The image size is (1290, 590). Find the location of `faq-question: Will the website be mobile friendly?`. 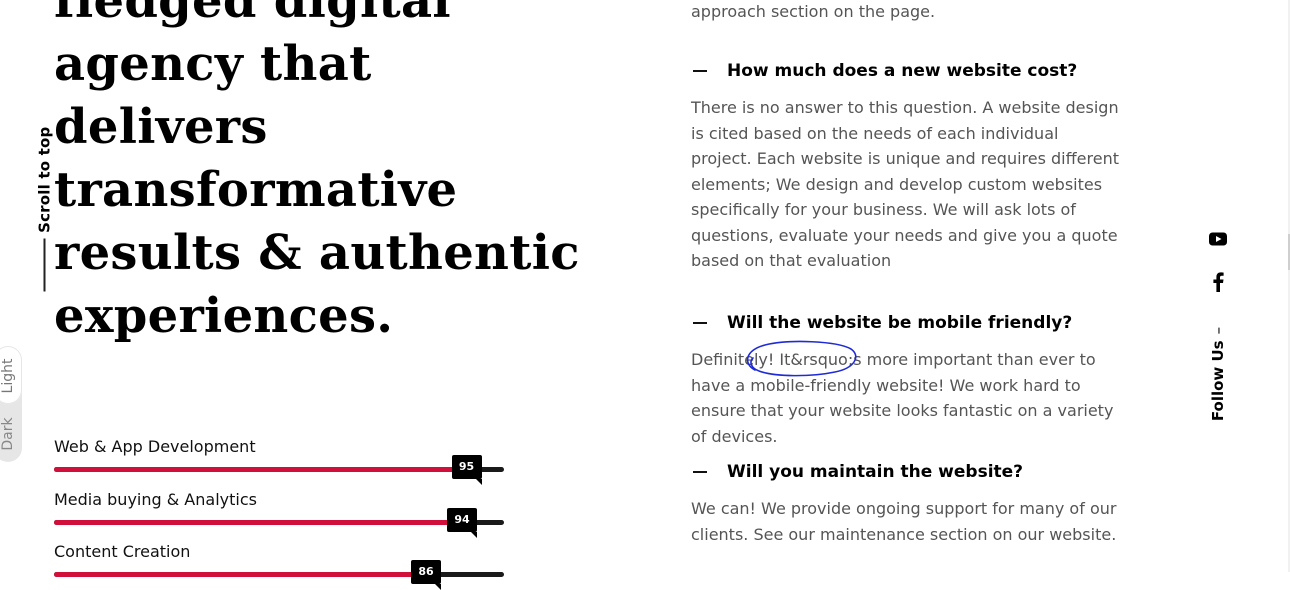

faq-question: Will the website be mobile friendly? is located at coordinates (911, 323).